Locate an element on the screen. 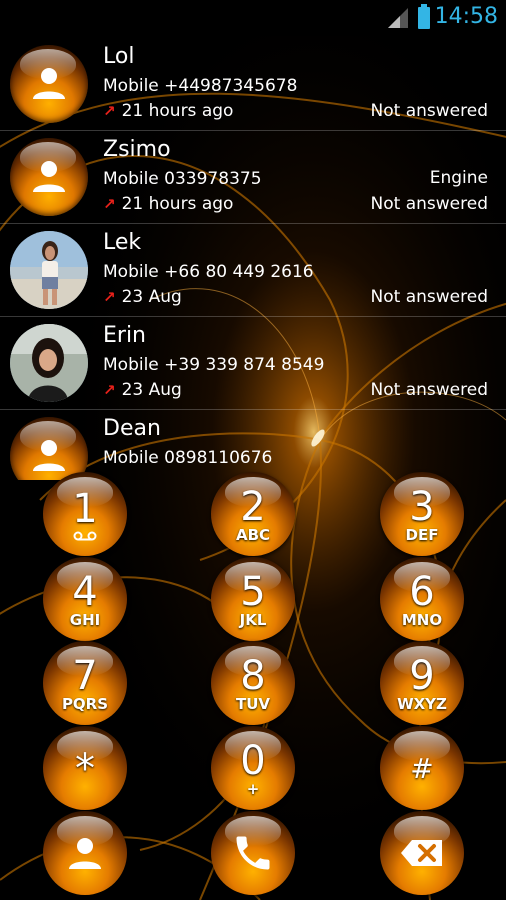 The width and height of the screenshot is (506, 900). contact-name: Erin is located at coordinates (125, 335).